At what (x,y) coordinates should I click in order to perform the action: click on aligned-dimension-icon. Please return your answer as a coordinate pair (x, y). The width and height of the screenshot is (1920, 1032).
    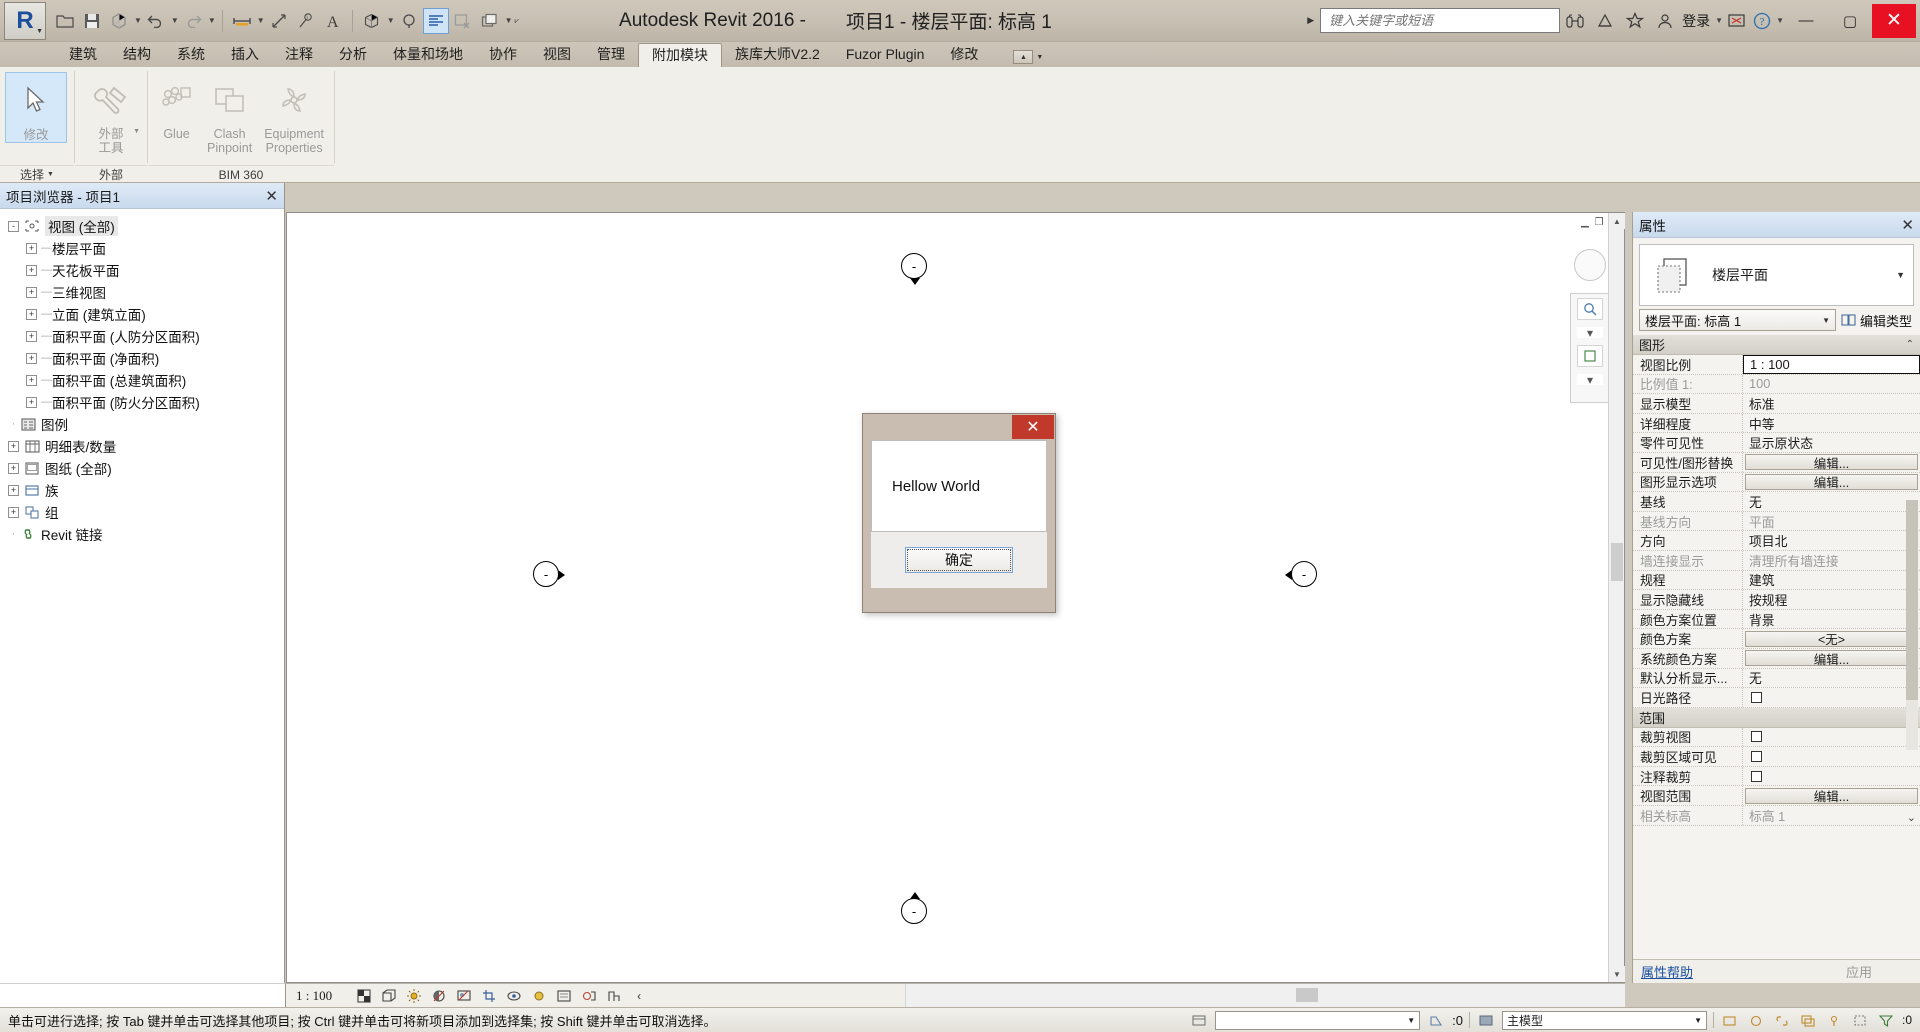
    Looking at the image, I should click on (242, 21).